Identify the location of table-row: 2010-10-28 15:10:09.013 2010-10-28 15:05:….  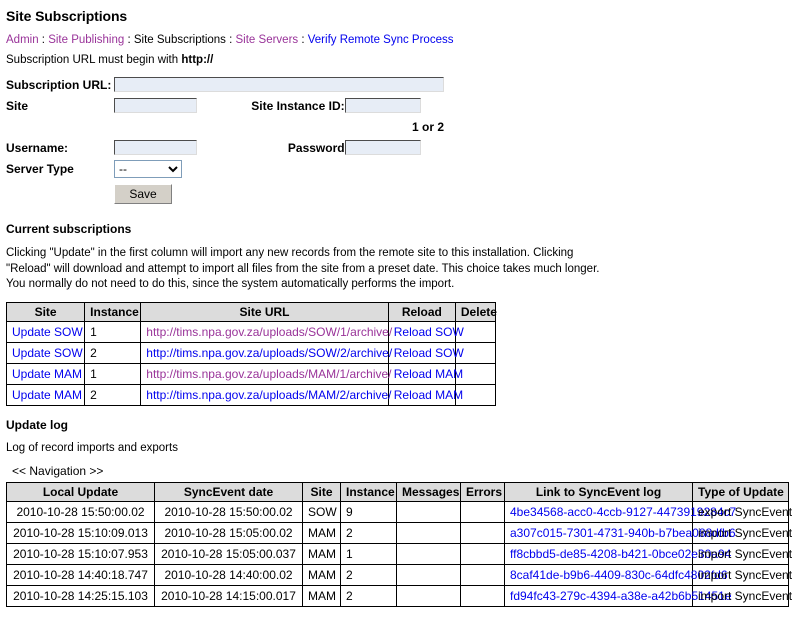
(399, 532).